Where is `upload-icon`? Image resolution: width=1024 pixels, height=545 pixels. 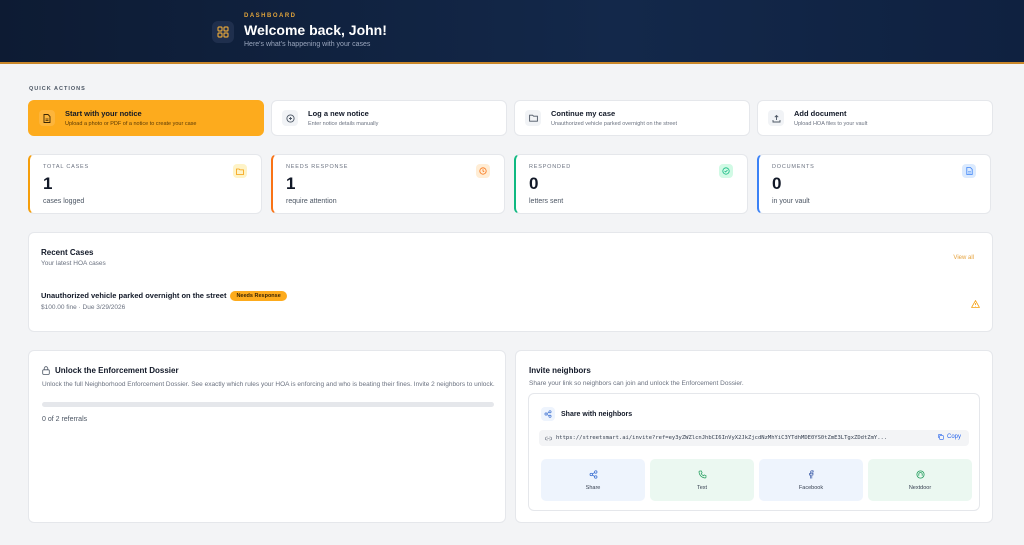
upload-icon is located at coordinates (776, 118).